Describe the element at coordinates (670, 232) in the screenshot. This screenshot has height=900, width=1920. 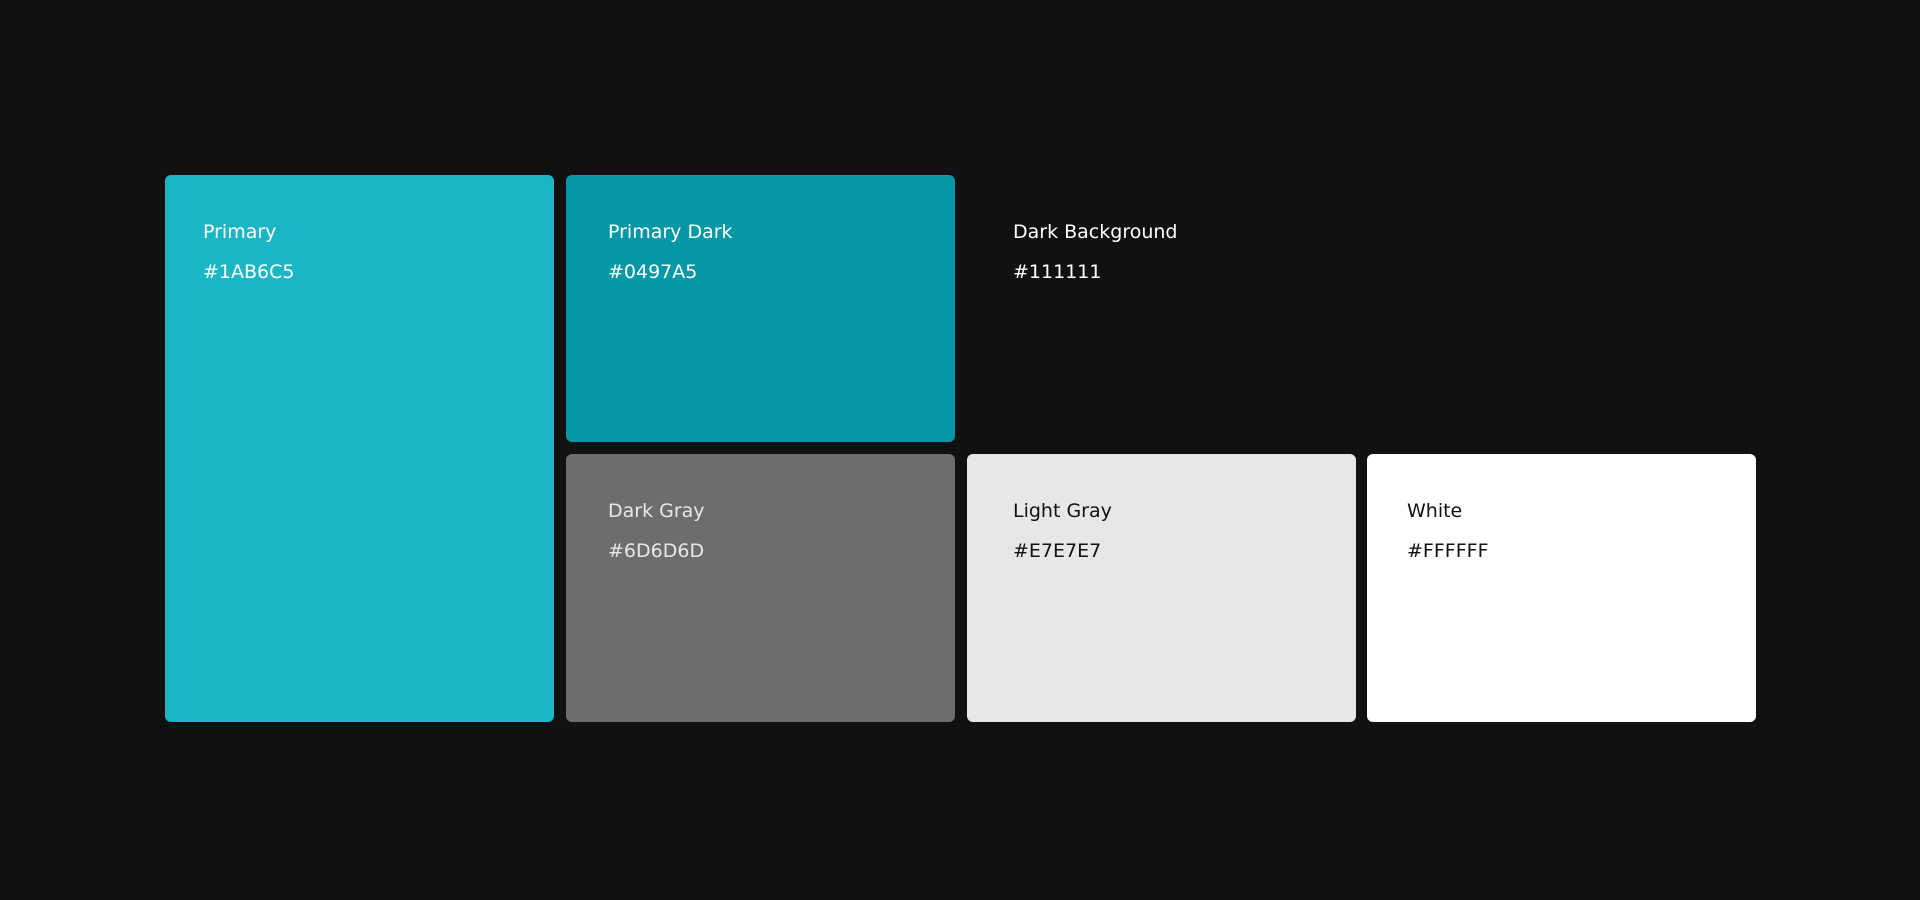
I see `swatch-name: Primary Dark` at that location.